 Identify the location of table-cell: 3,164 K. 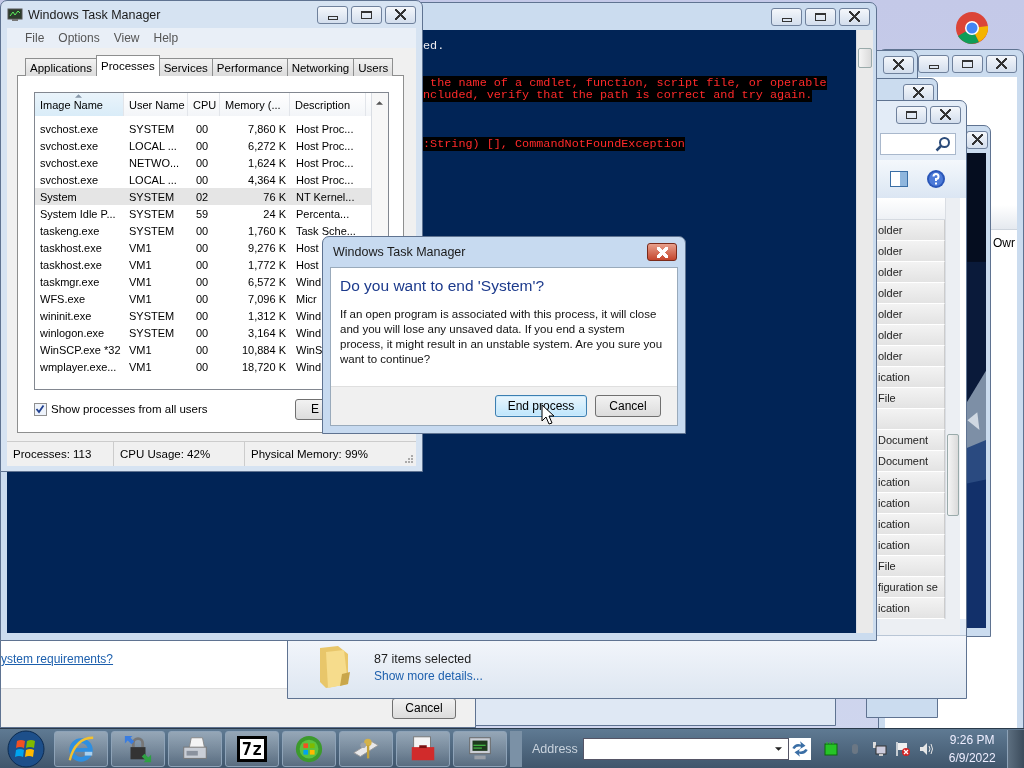
(267, 332).